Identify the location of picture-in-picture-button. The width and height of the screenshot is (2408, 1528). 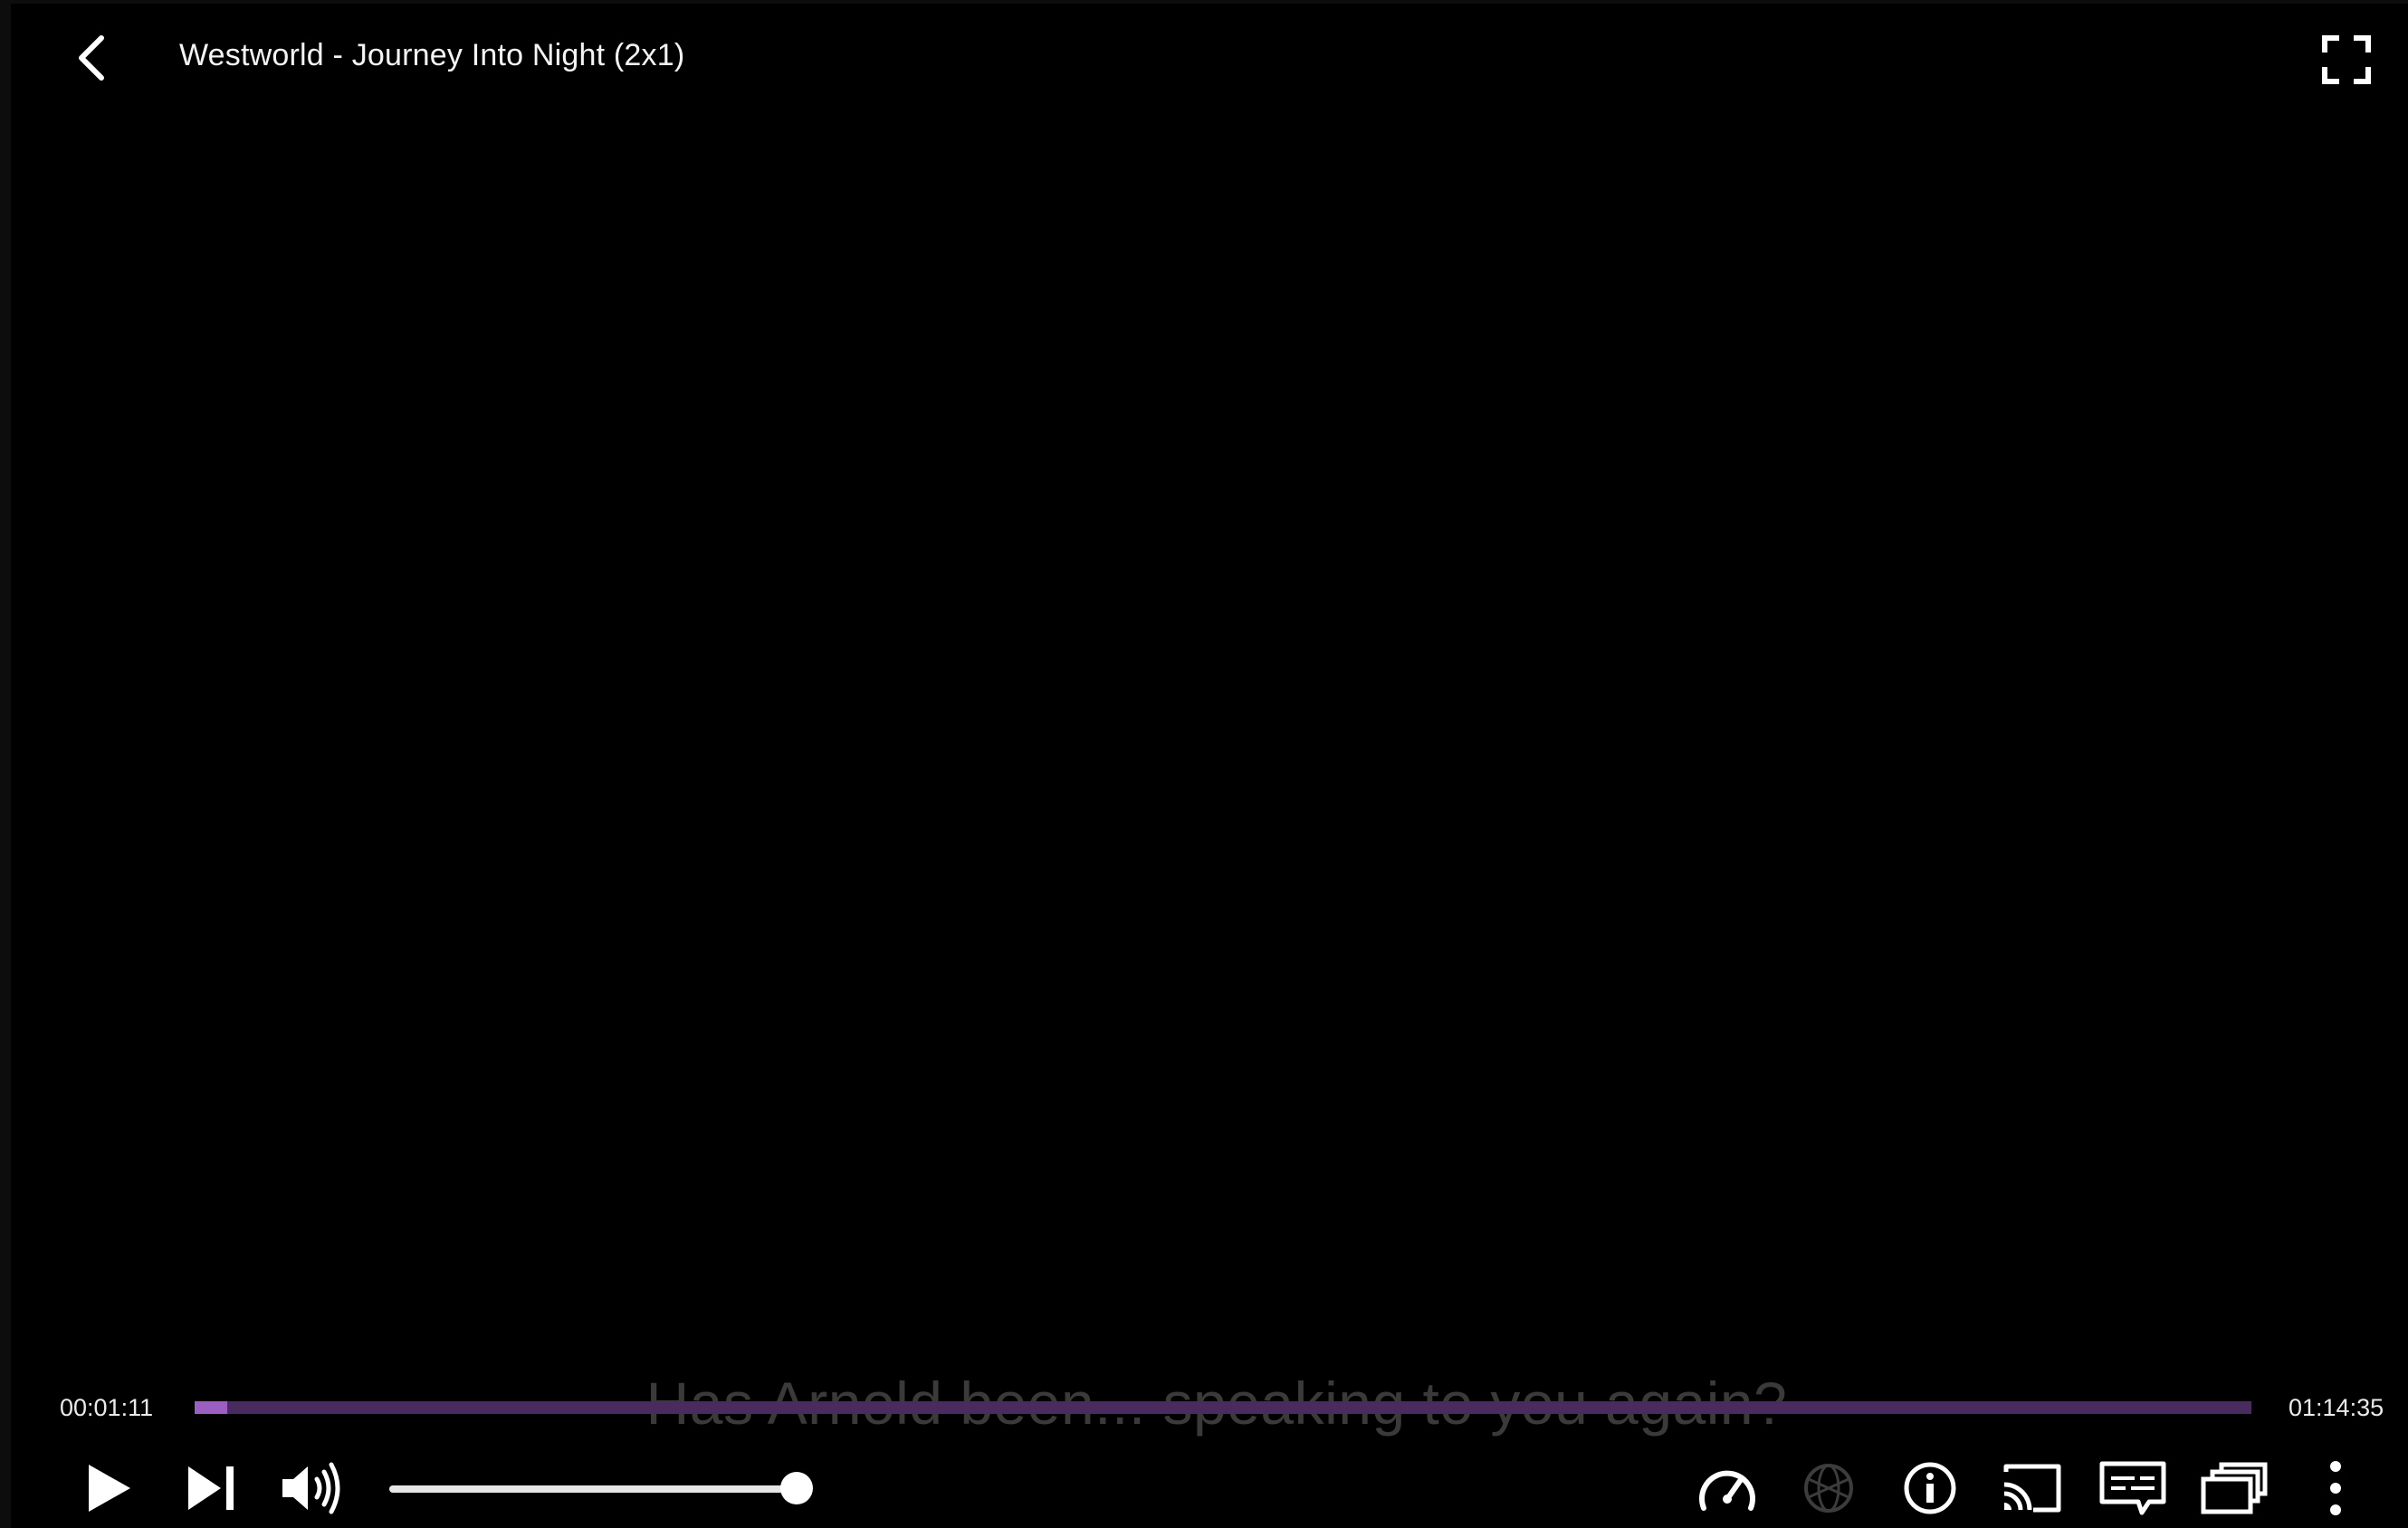
(2234, 1489).